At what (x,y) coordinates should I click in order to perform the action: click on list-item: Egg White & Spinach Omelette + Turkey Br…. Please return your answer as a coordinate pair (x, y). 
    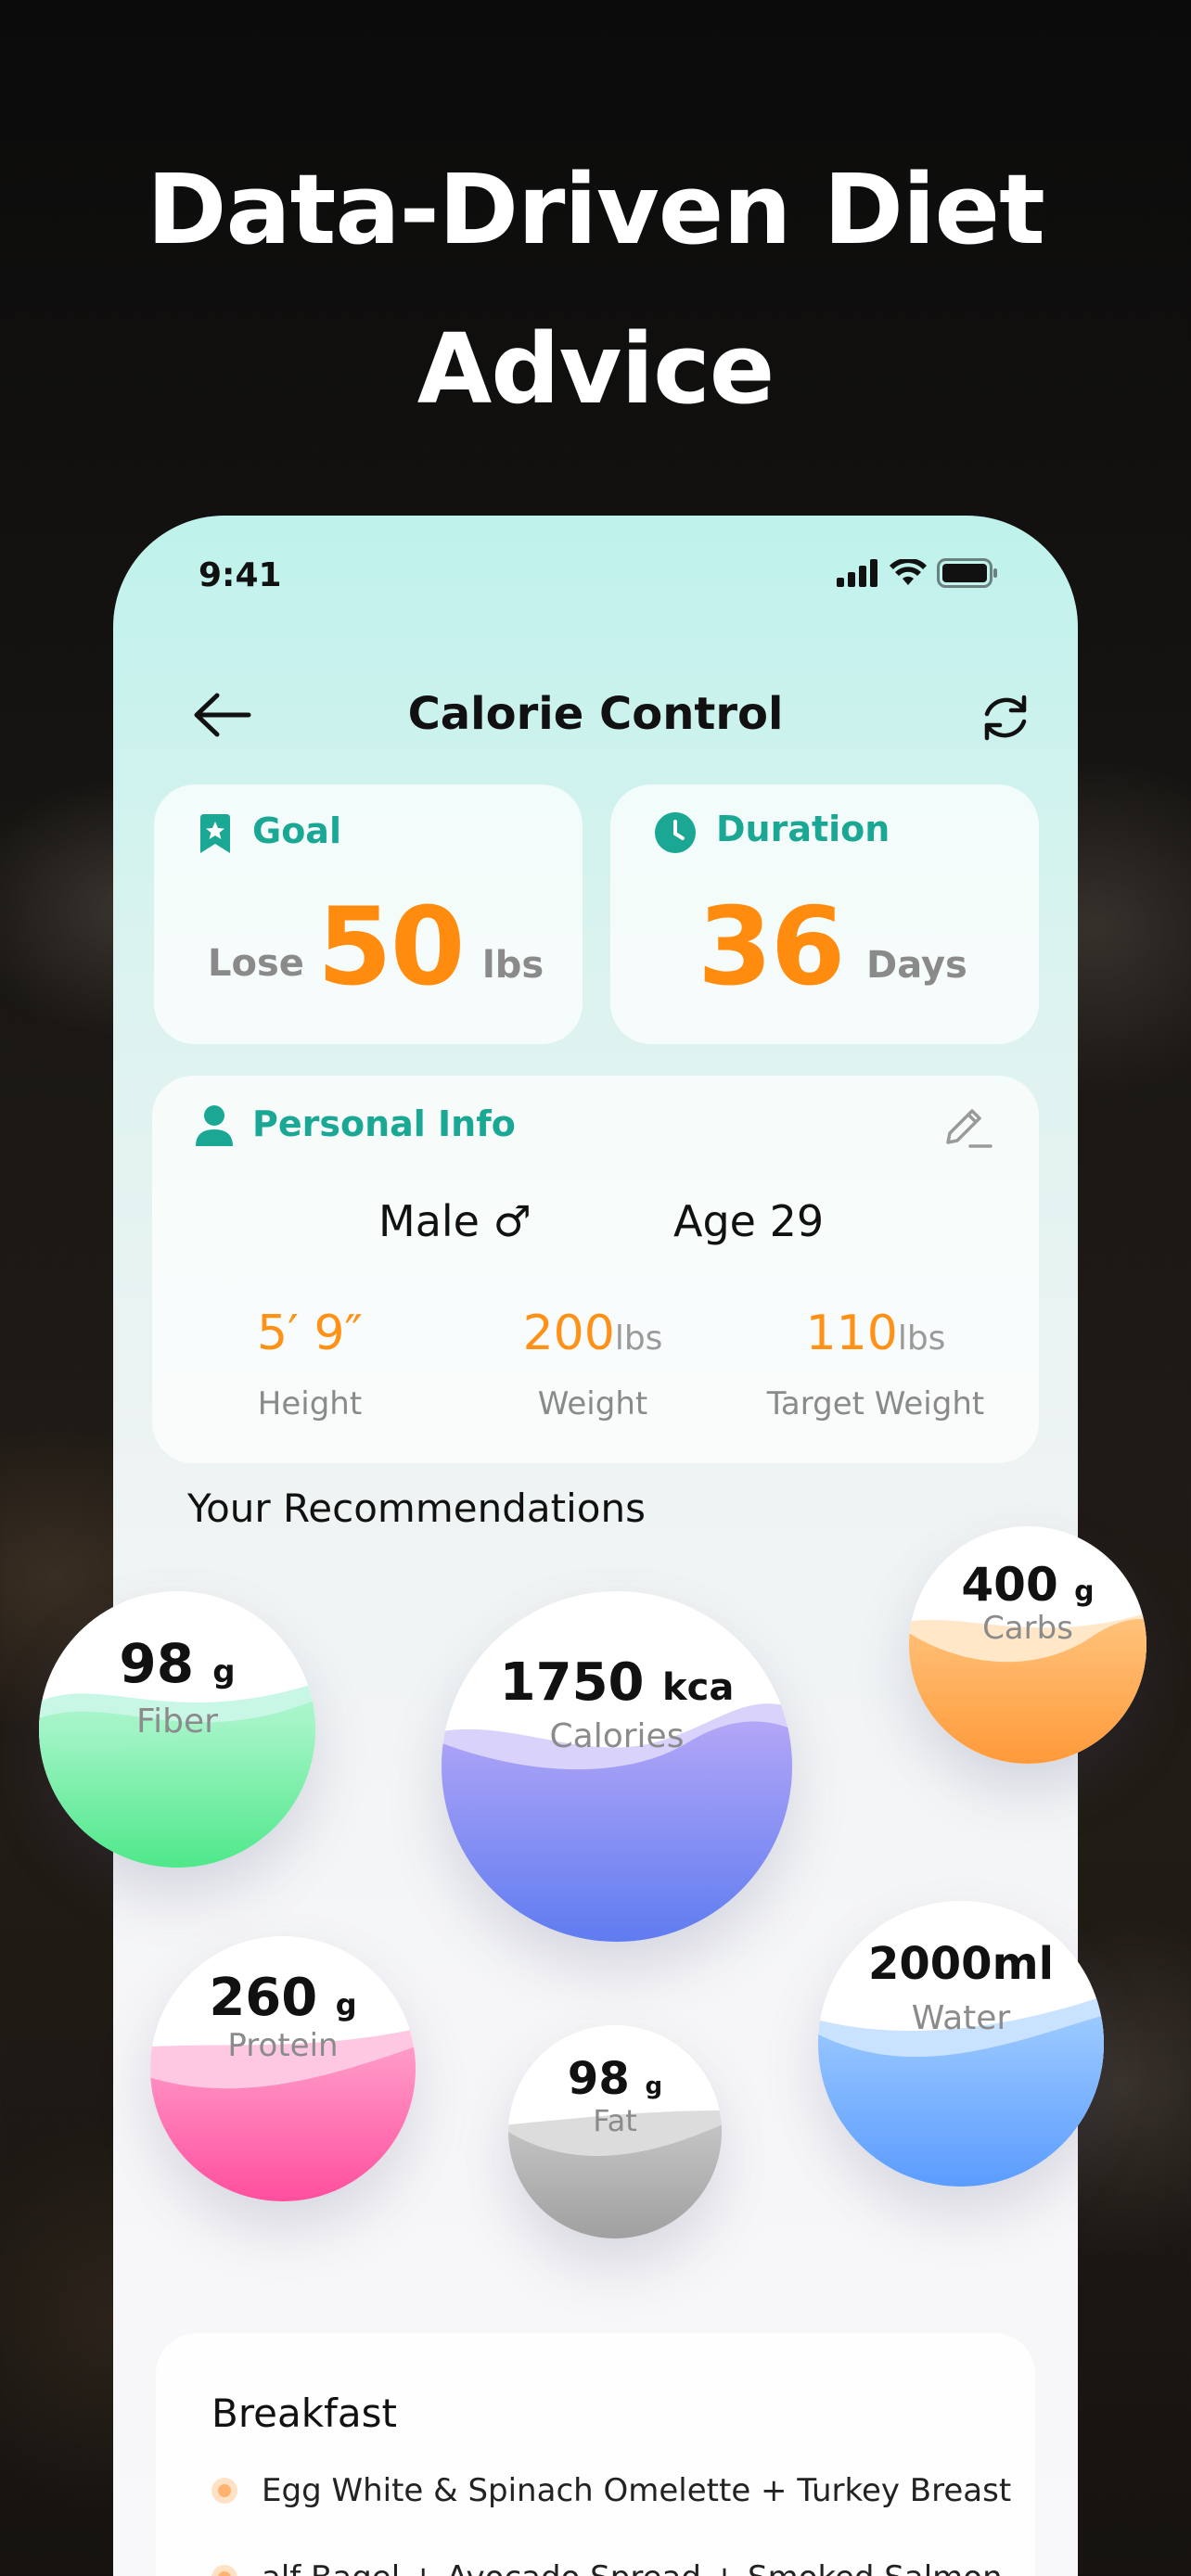
    Looking at the image, I should click on (611, 2490).